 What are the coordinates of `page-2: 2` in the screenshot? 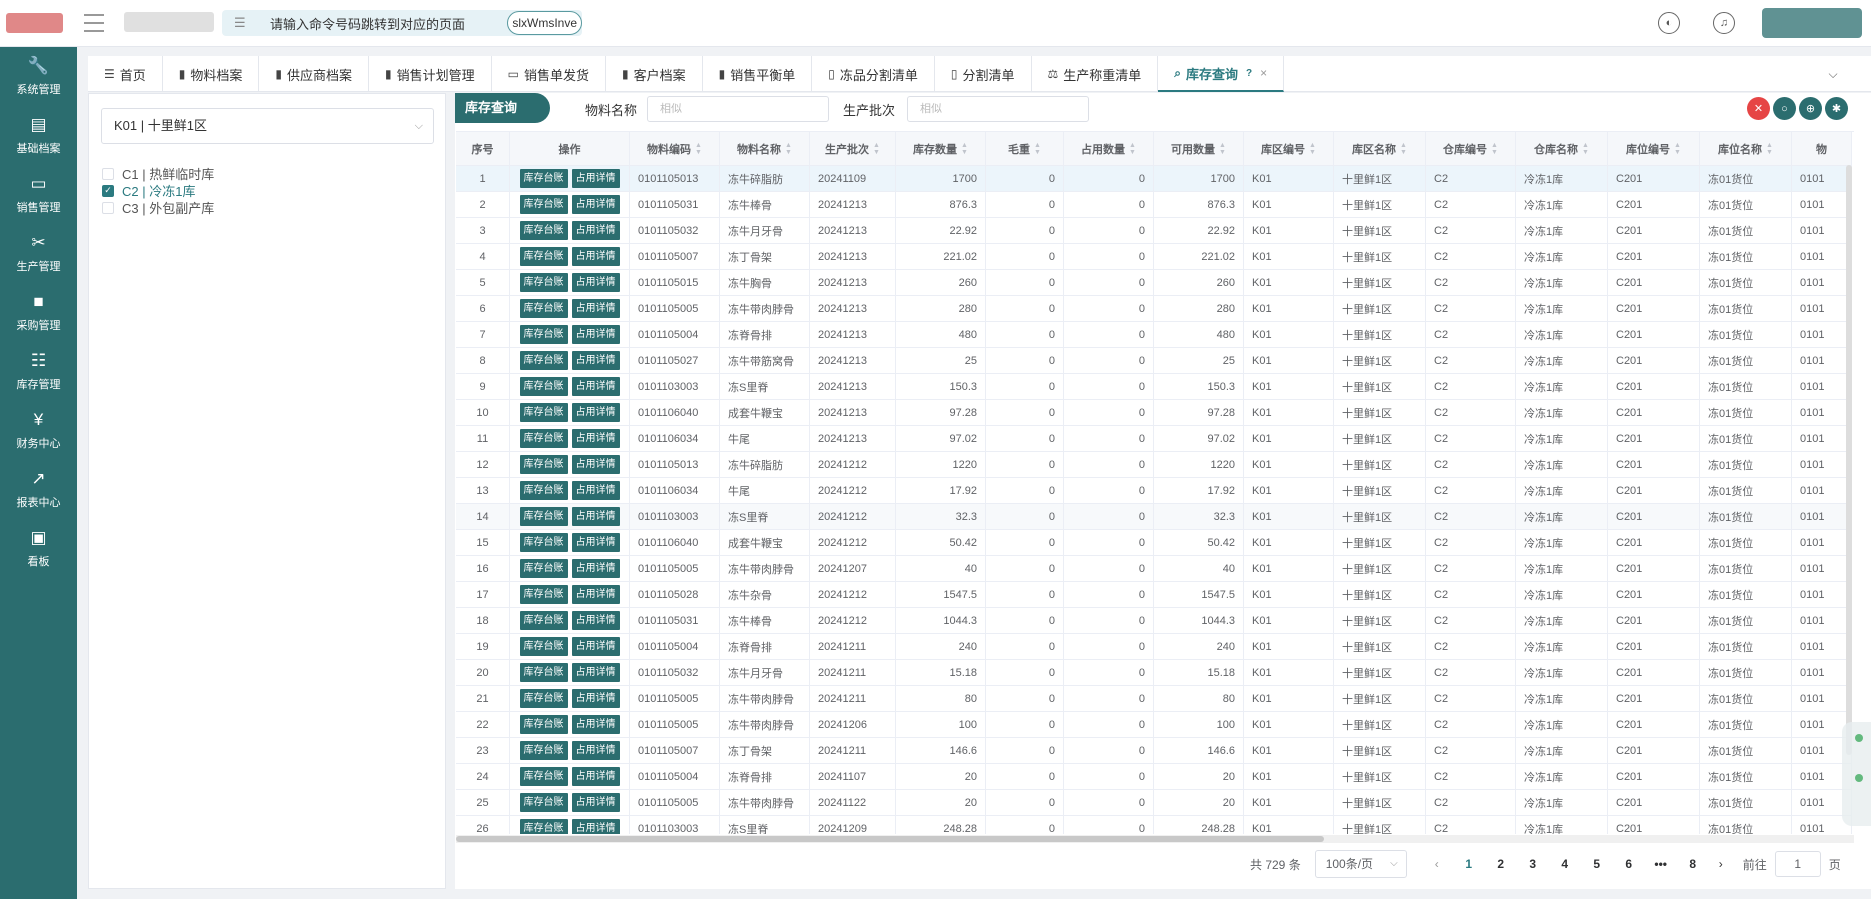 It's located at (1501, 864).